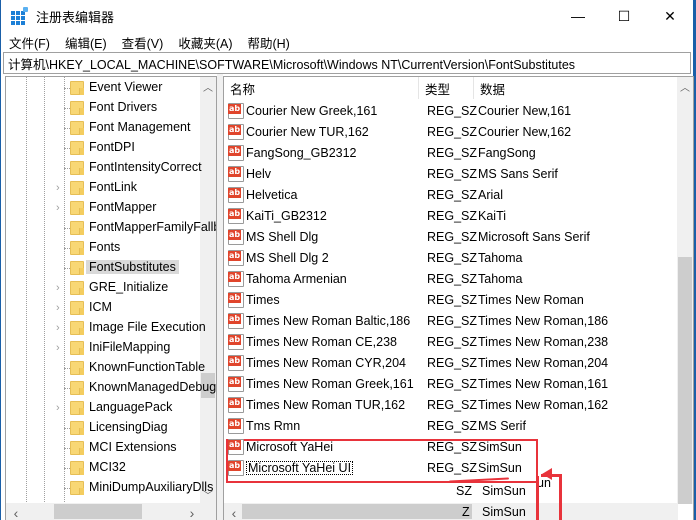  Describe the element at coordinates (267, 42) in the screenshot. I see `menu-help: 帮助(H)` at that location.